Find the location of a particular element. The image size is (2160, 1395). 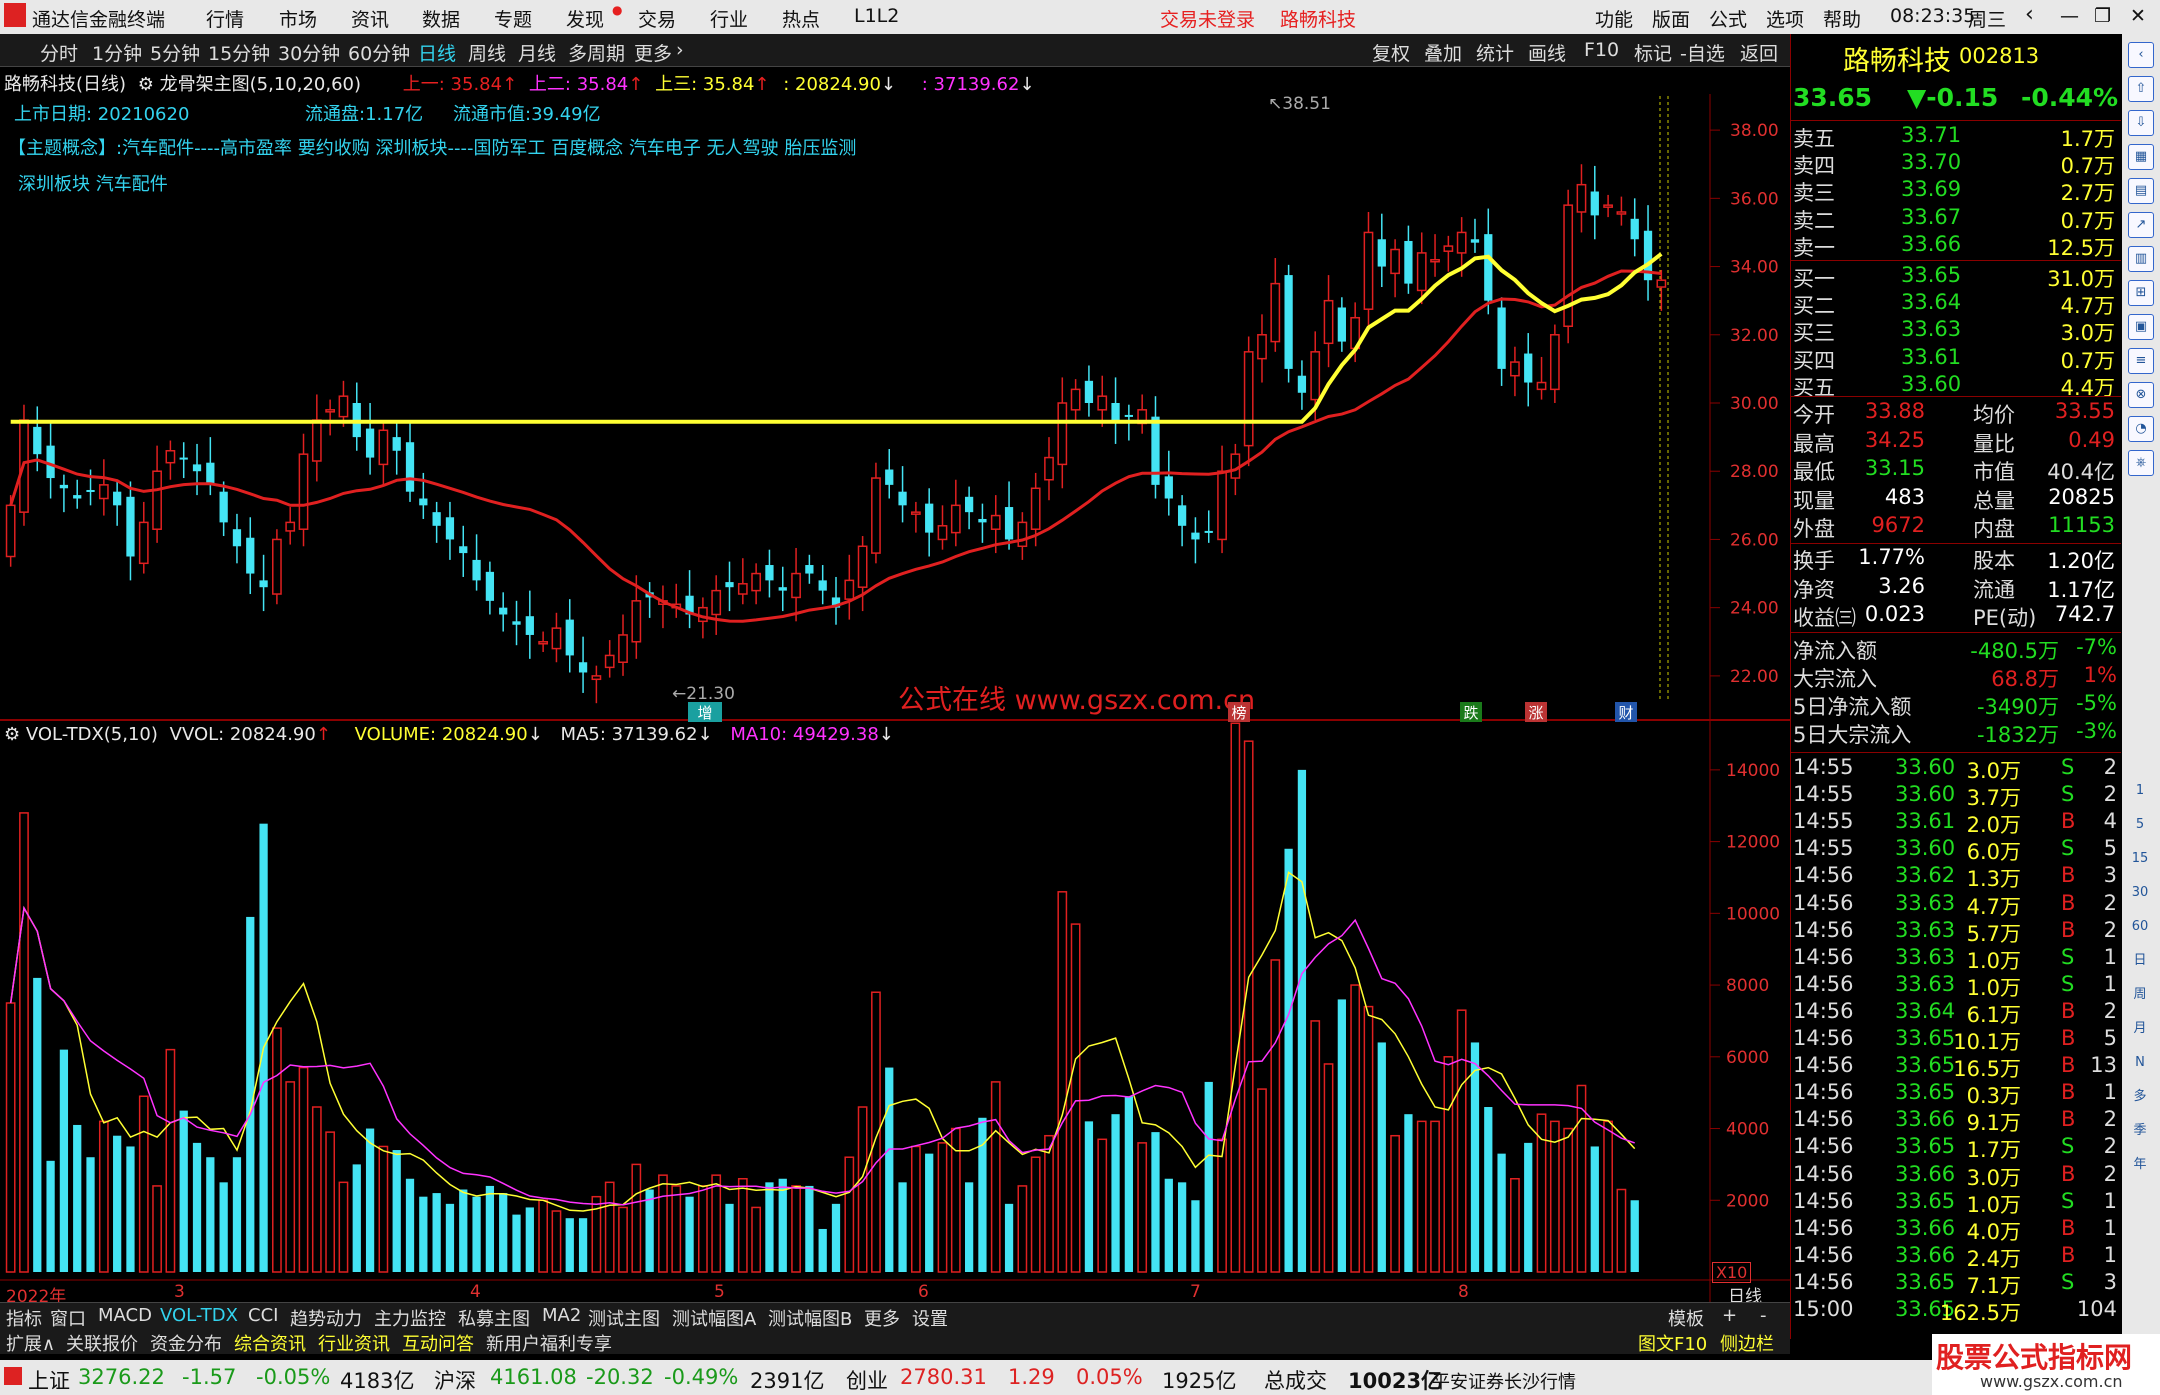

maximize-icon: ❐ is located at coordinates (2102, 16).